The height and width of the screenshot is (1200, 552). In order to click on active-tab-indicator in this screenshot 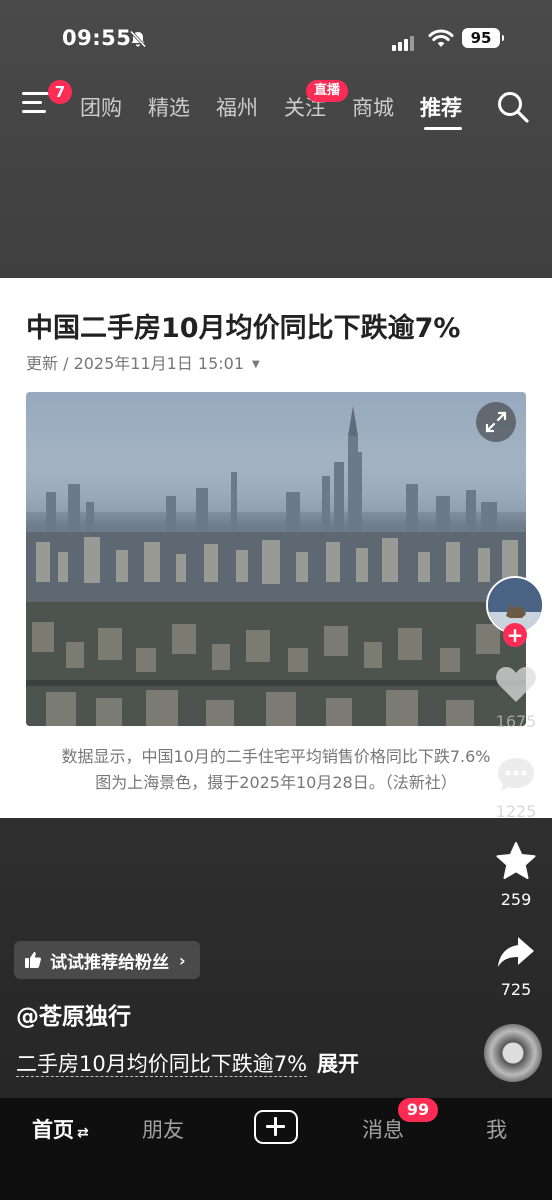, I will do `click(443, 128)`.